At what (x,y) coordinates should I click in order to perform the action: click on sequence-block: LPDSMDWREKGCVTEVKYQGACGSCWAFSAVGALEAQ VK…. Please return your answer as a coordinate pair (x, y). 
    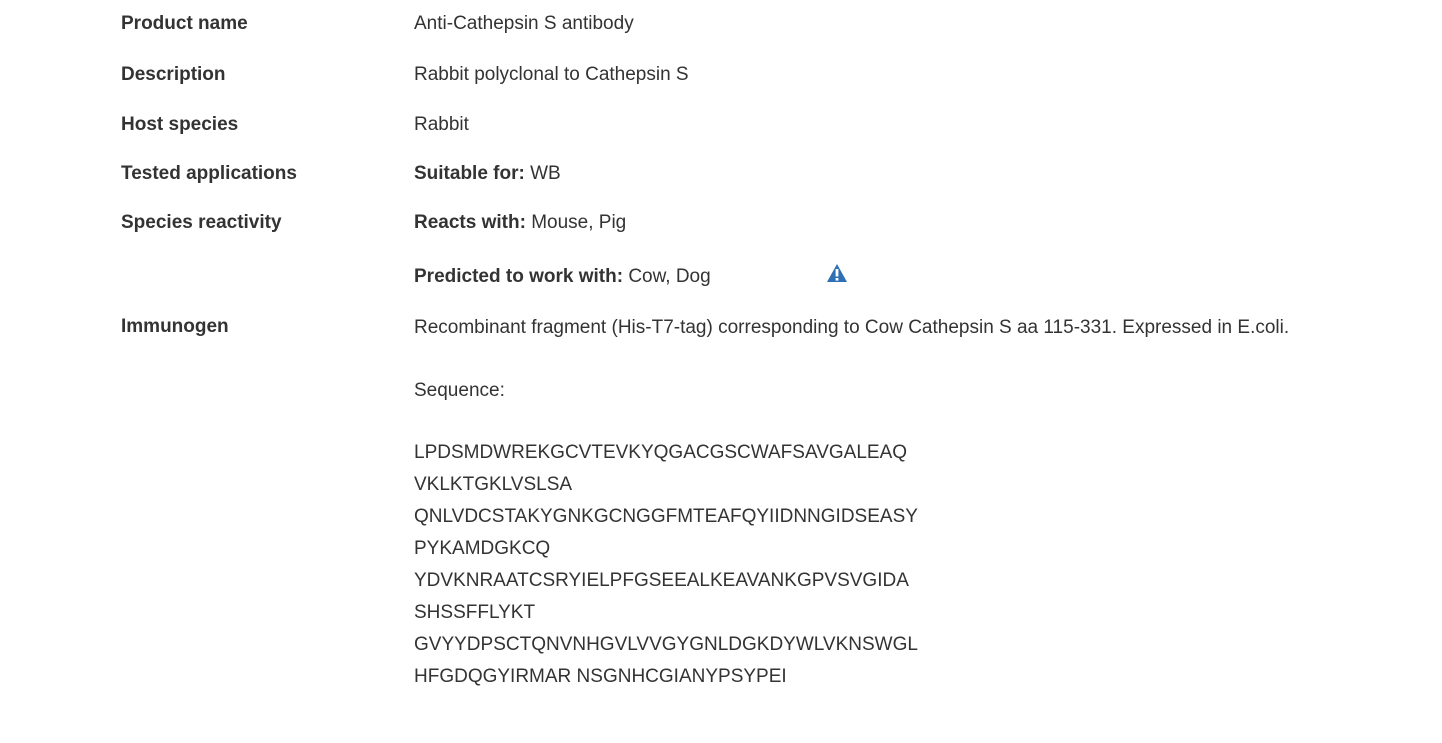
    Looking at the image, I should click on (666, 565).